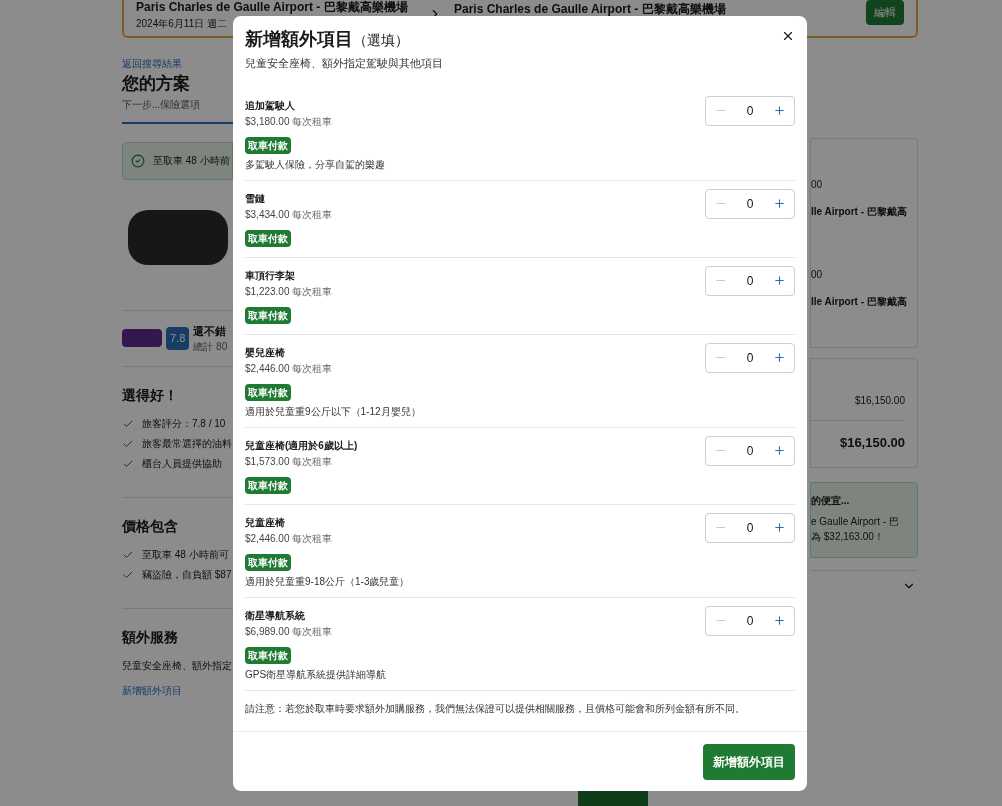 This screenshot has height=806, width=1002. I want to click on total-price: $16,150.00, so click(872, 443).